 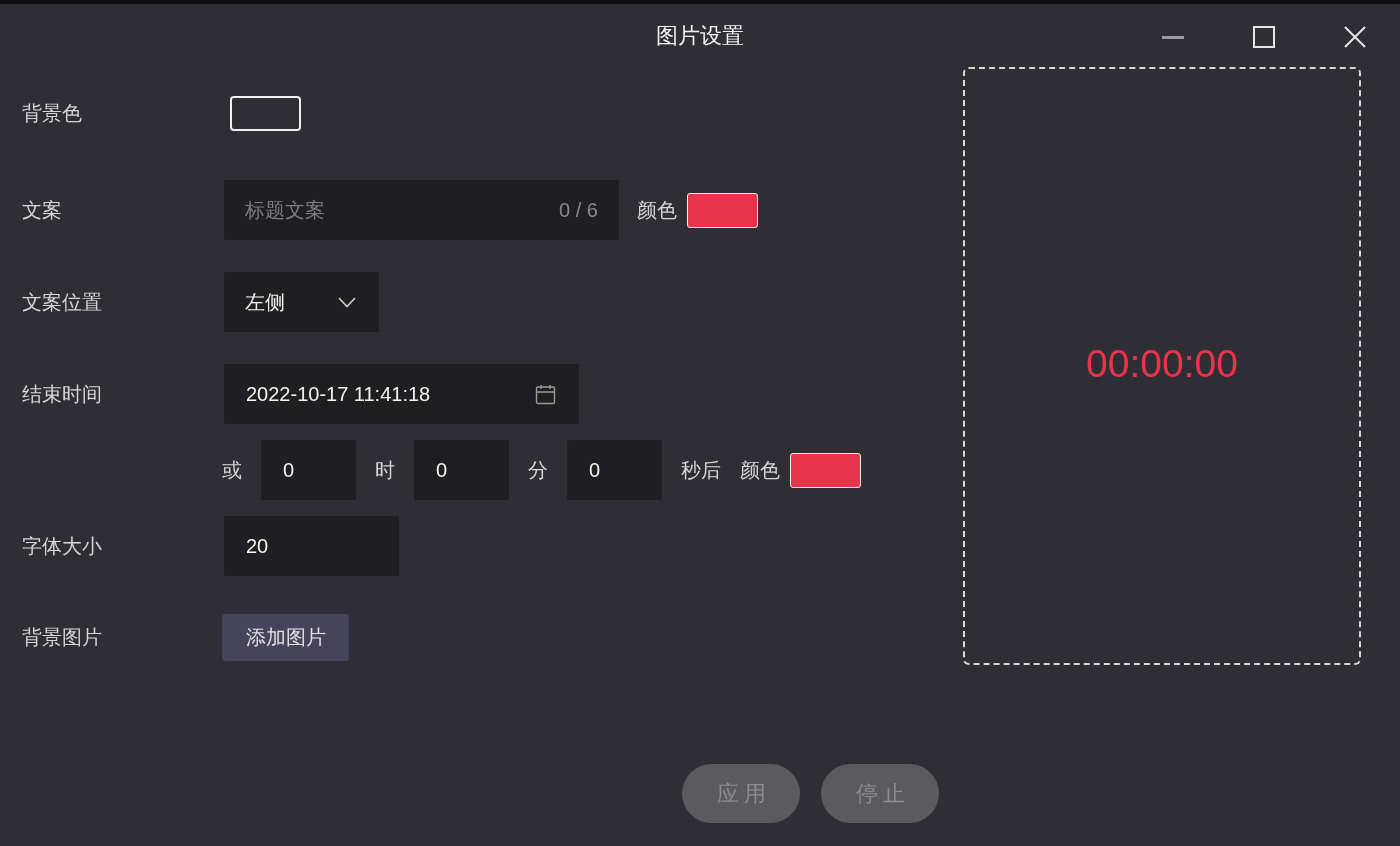 I want to click on text-input-field: 标题文案 0 / 6, so click(x=421, y=210).